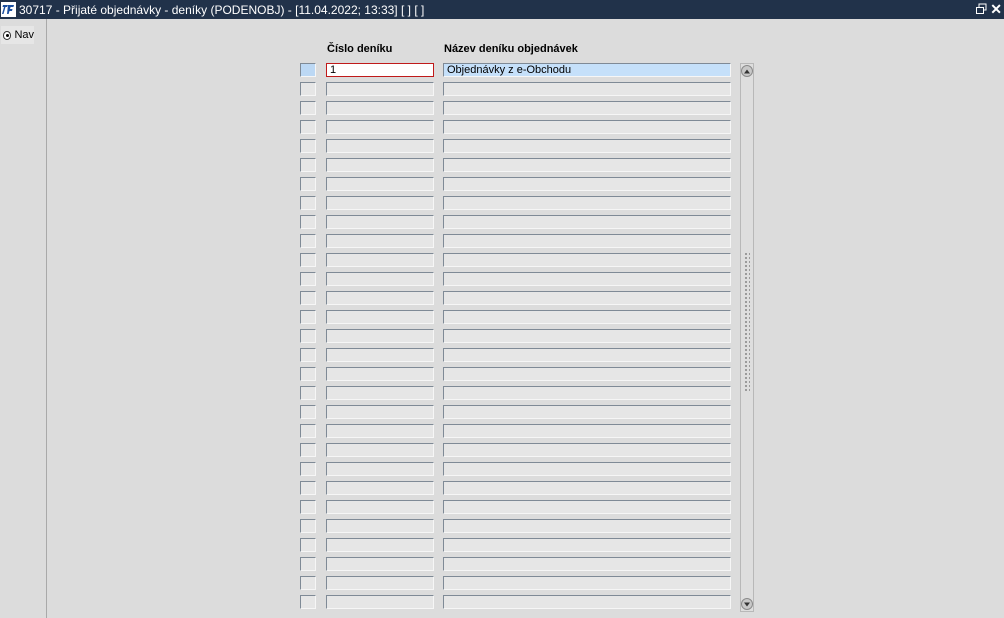 The image size is (1004, 618). Describe the element at coordinates (587, 70) in the screenshot. I see `nazev-deniku-field: Objednávky z e-Obchodu` at that location.